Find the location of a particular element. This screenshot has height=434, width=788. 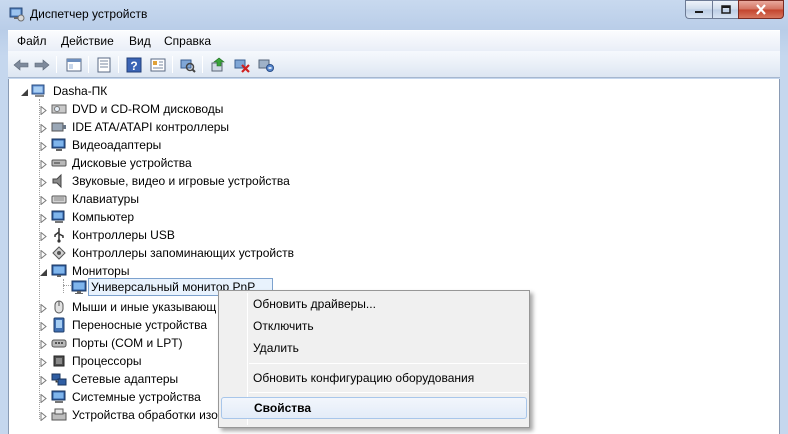

tree-category-label: Системные устройства is located at coordinates (136, 397).